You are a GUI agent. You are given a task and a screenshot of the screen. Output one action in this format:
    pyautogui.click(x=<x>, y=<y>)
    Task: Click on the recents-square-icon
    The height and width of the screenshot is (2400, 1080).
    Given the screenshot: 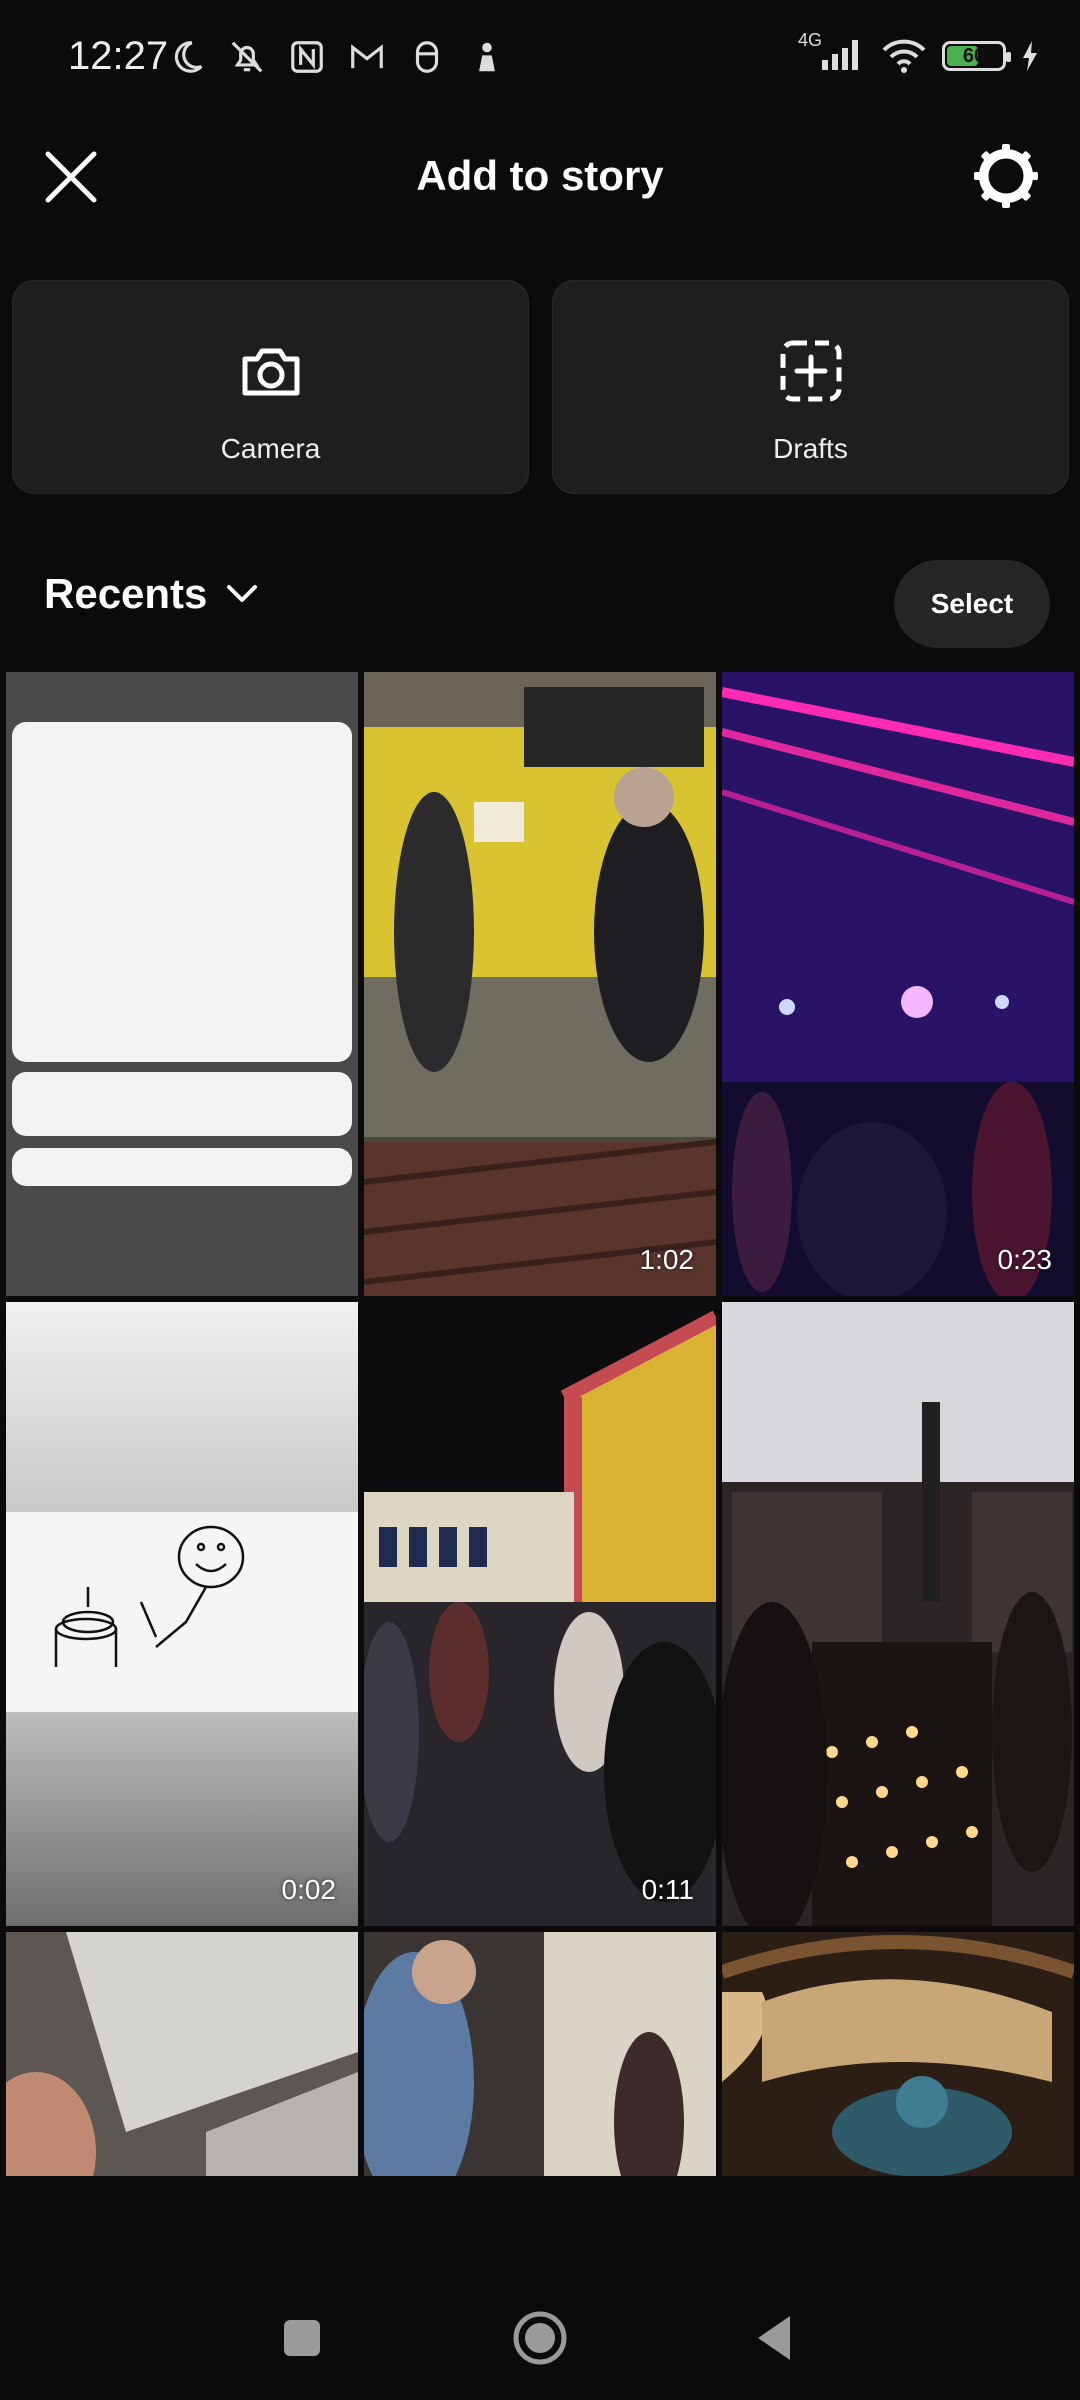 What is the action you would take?
    pyautogui.click(x=302, y=2338)
    